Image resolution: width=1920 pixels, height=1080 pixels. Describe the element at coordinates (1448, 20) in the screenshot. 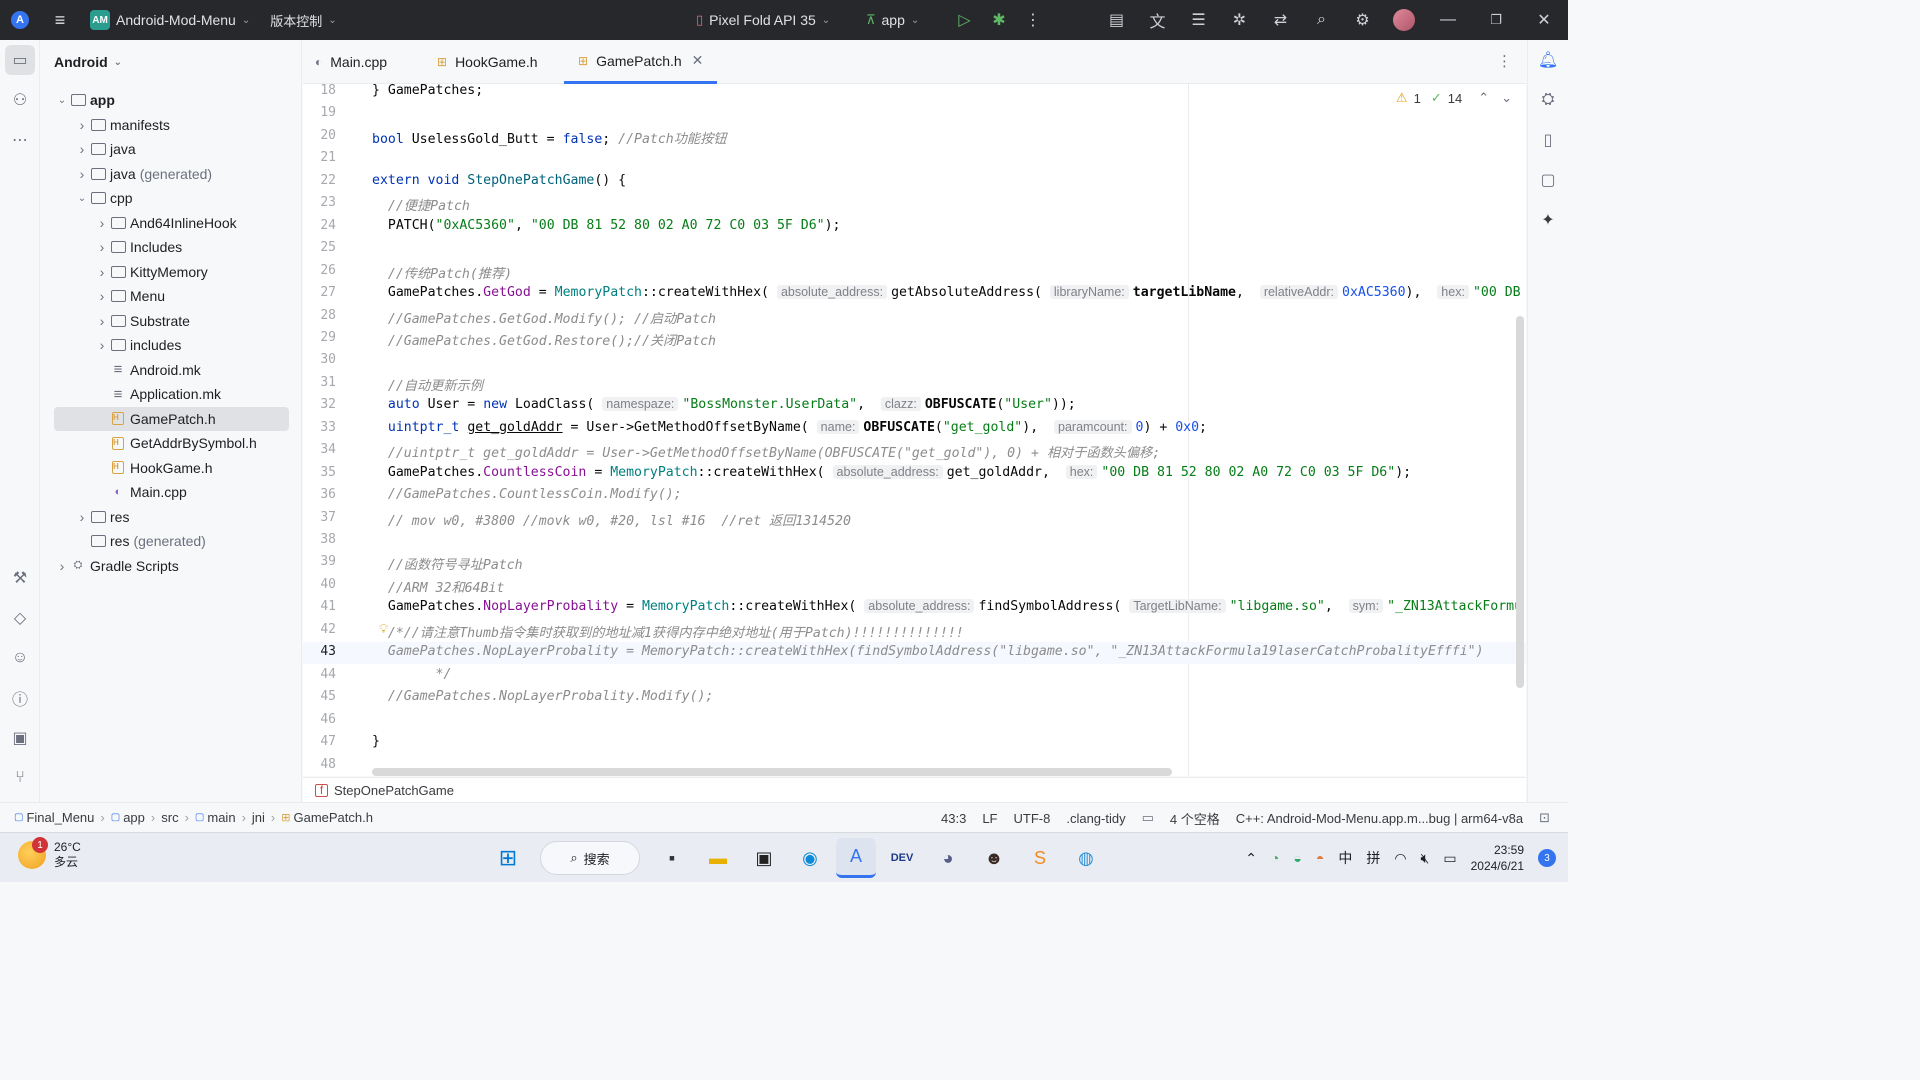

I see `minimize-icon: —` at that location.